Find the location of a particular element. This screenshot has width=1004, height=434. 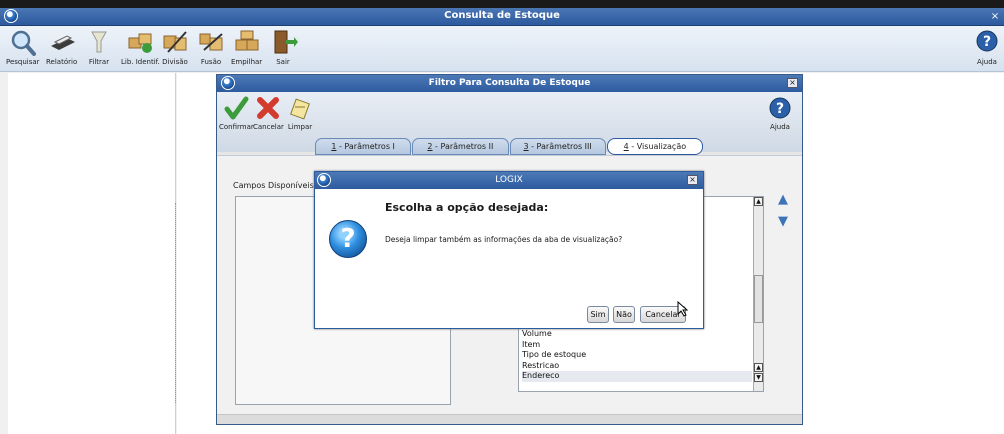

tab-label: - Visualização is located at coordinates (657, 146).